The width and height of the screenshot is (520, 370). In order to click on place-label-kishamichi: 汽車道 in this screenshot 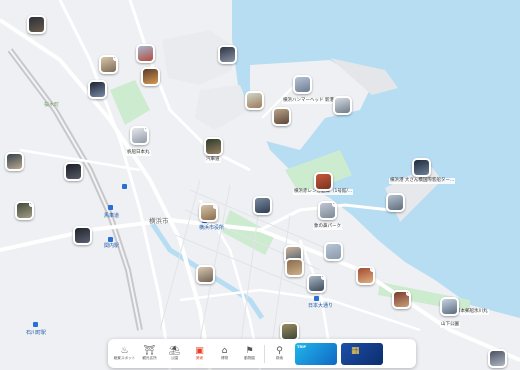, I will do `click(213, 160)`.